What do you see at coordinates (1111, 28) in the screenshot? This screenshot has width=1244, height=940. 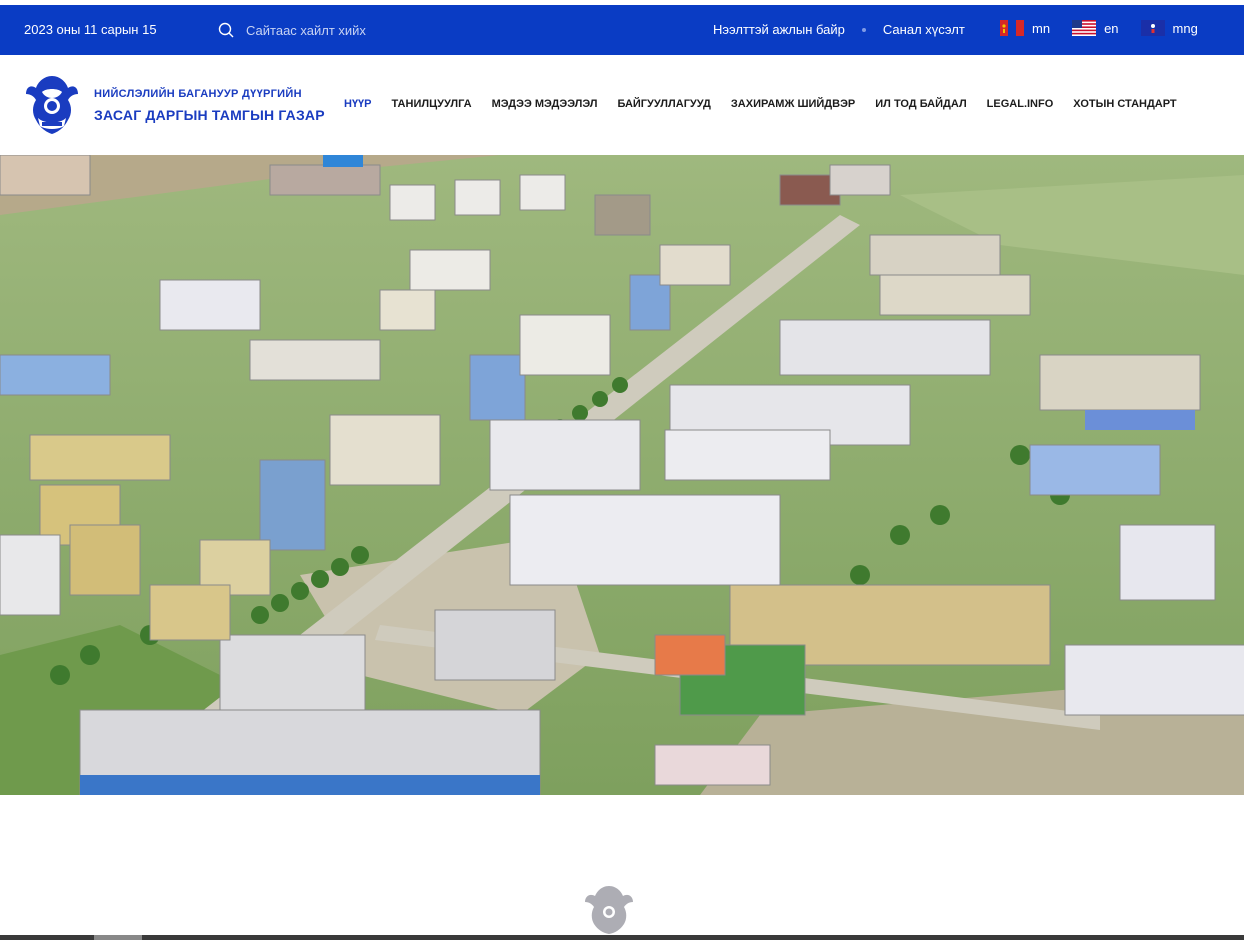 I see `language-en-label: en` at bounding box center [1111, 28].